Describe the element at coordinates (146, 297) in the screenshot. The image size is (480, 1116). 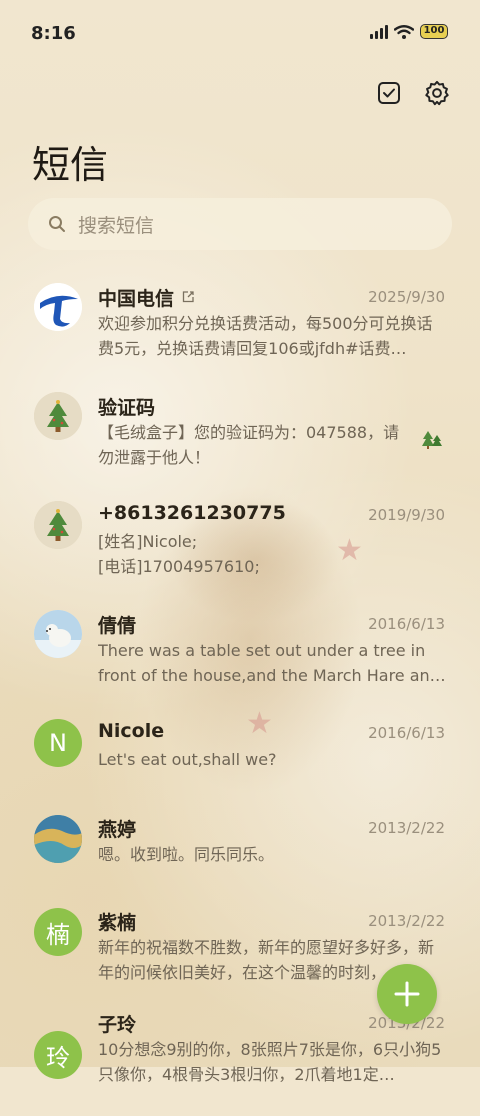
I see `contact-name: 中国电信` at that location.